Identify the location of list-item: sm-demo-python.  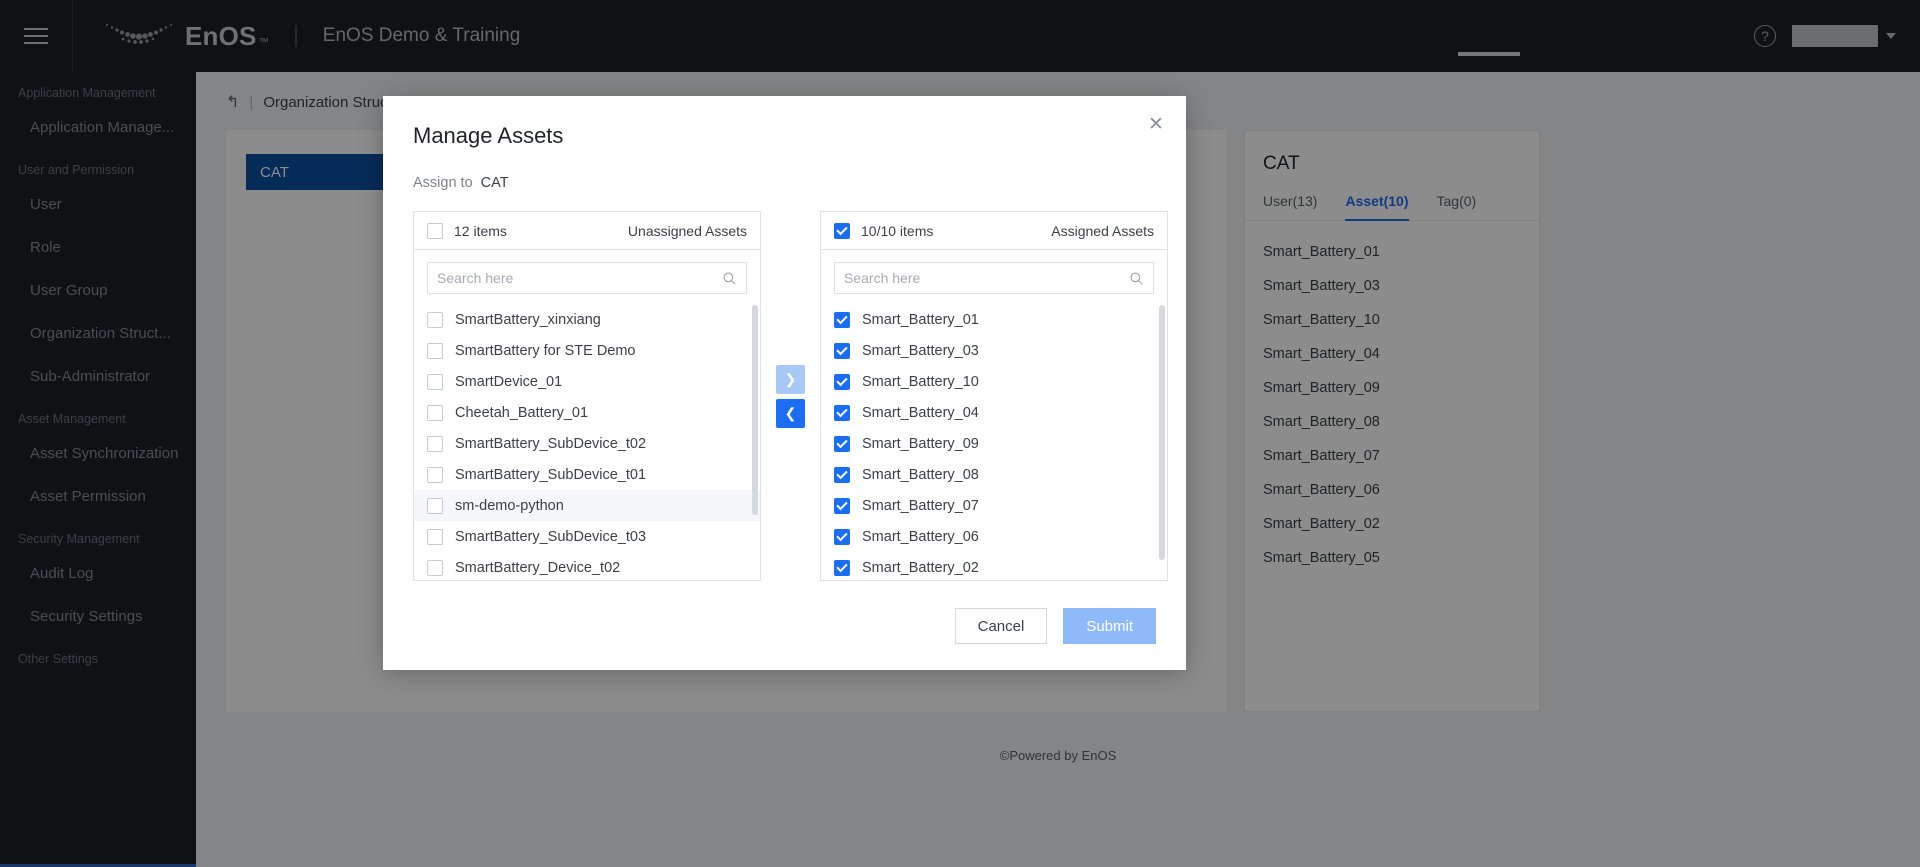
(587, 505).